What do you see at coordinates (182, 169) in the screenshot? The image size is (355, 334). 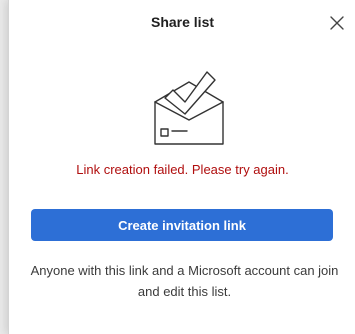 I see `error-message: Link creation failed. Please try again.` at bounding box center [182, 169].